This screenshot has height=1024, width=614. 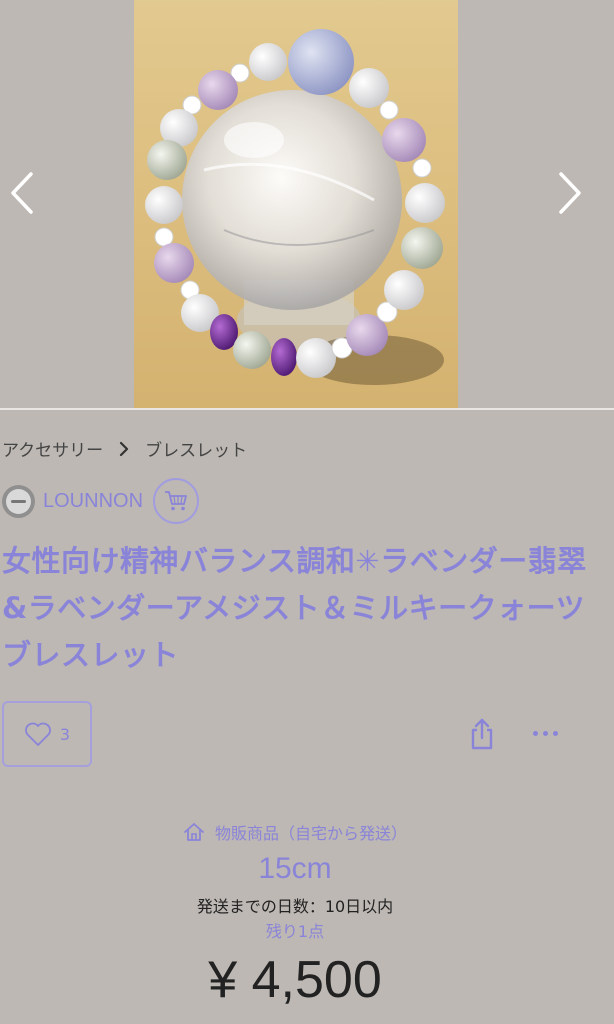 What do you see at coordinates (65, 734) in the screenshot?
I see `like-count: 3` at bounding box center [65, 734].